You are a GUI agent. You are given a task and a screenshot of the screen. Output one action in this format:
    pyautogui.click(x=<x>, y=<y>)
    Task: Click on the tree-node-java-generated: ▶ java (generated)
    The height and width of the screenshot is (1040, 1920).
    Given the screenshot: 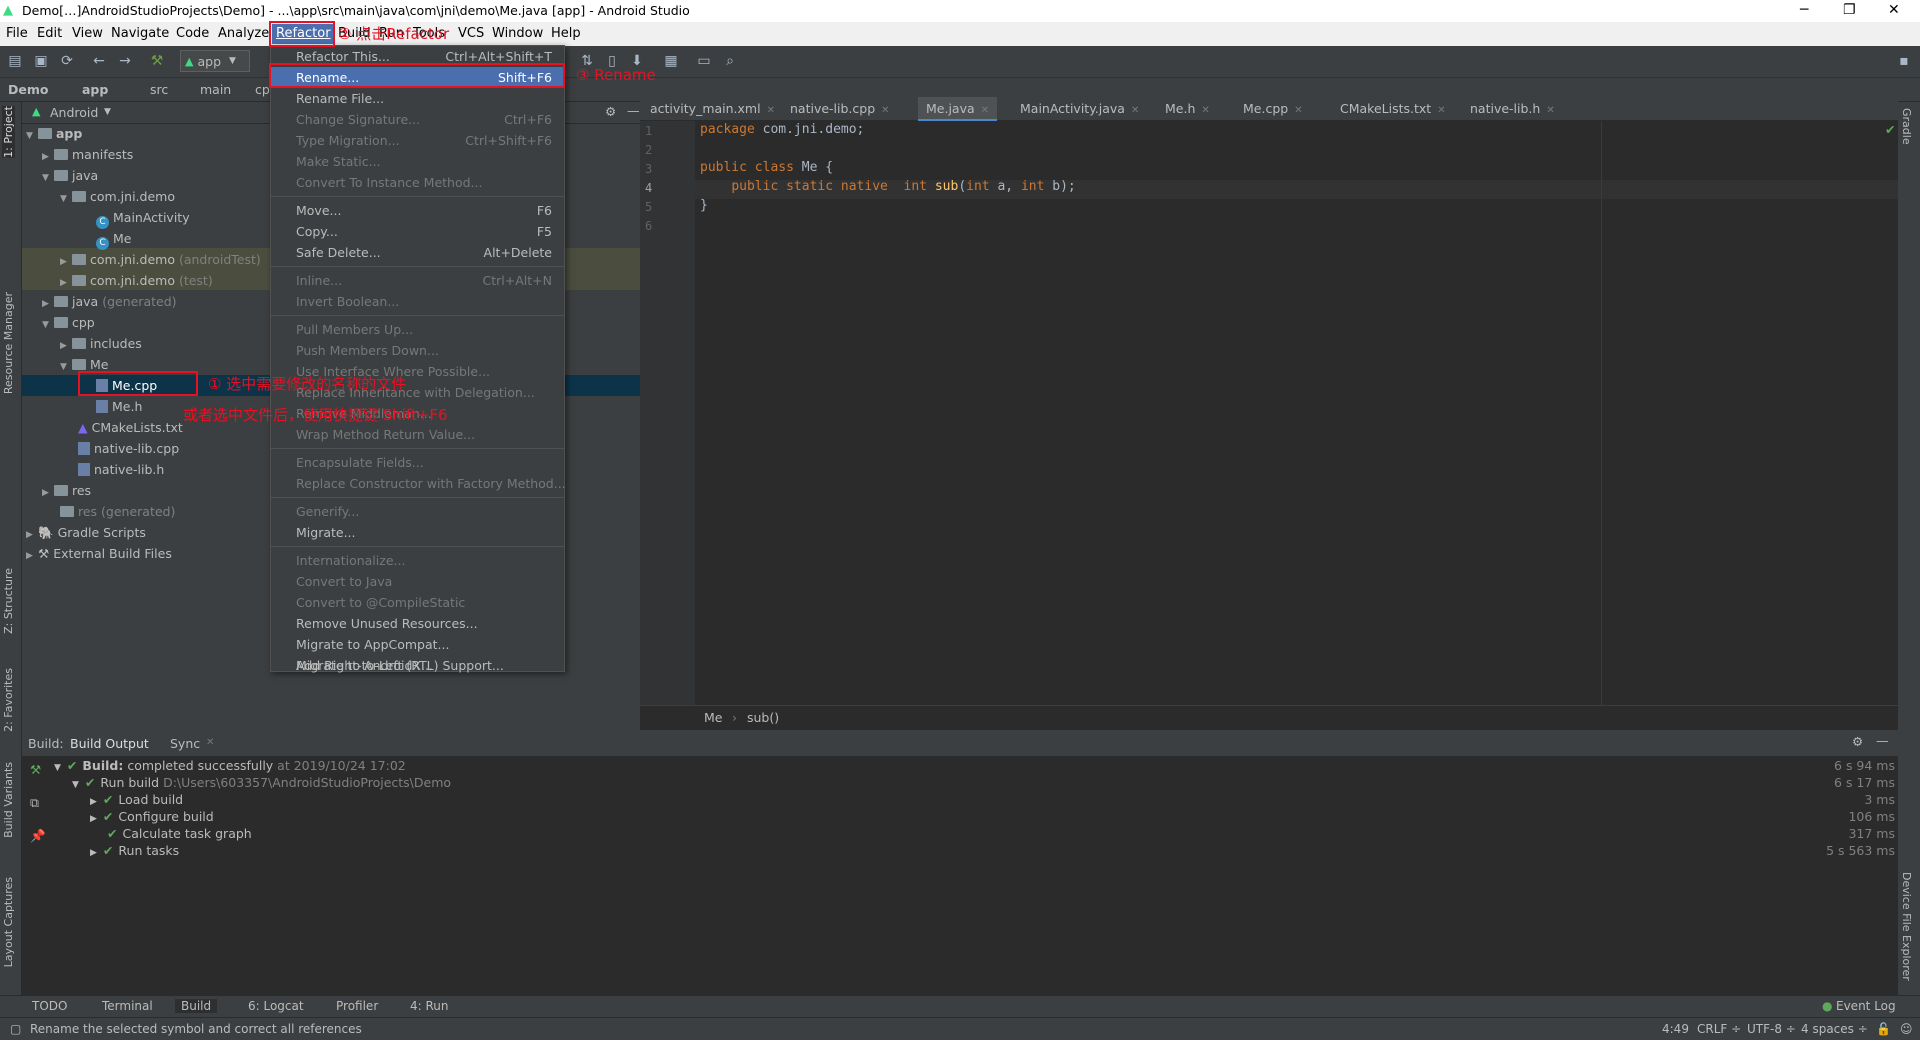 What is the action you would take?
    pyautogui.click(x=109, y=301)
    